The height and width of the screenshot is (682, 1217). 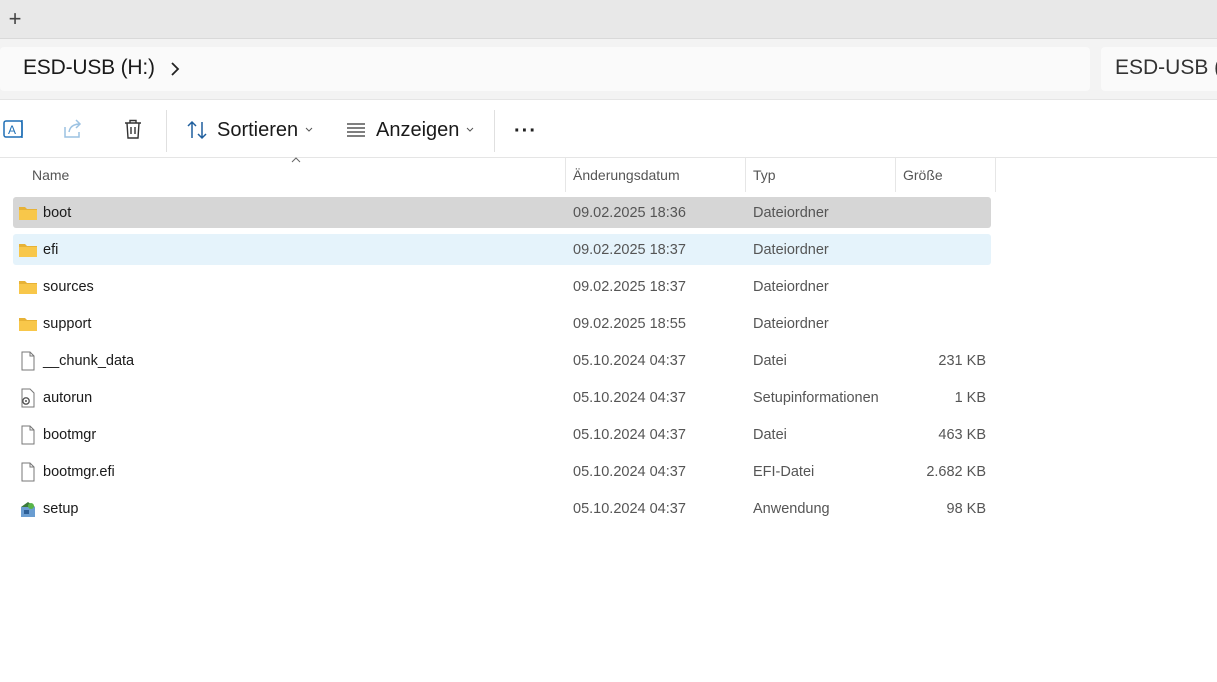 I want to click on file-name: __chunk_data, so click(x=89, y=361).